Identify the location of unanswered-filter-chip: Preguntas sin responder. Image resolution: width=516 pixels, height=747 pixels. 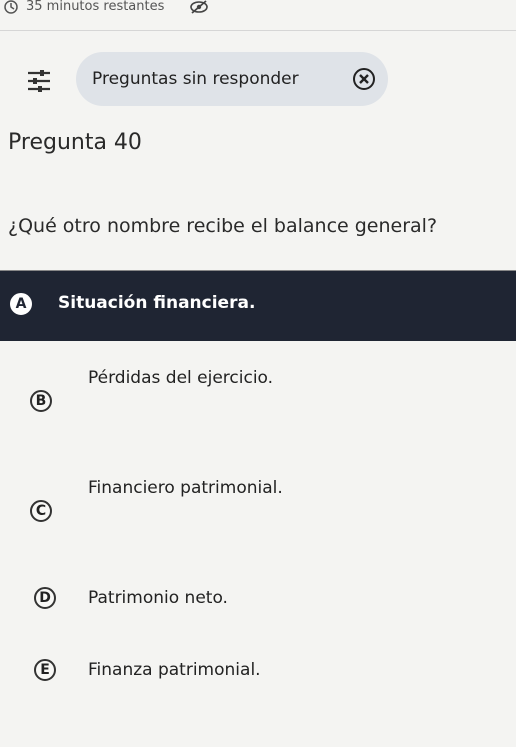
(232, 79).